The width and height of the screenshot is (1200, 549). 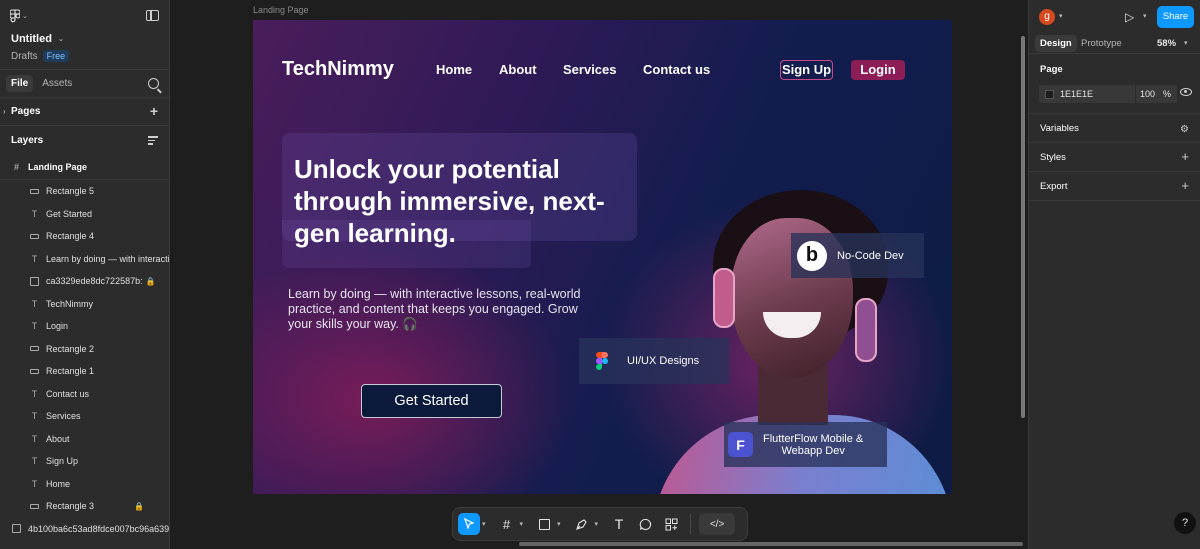 I want to click on tab-assets: Assets, so click(x=57, y=83).